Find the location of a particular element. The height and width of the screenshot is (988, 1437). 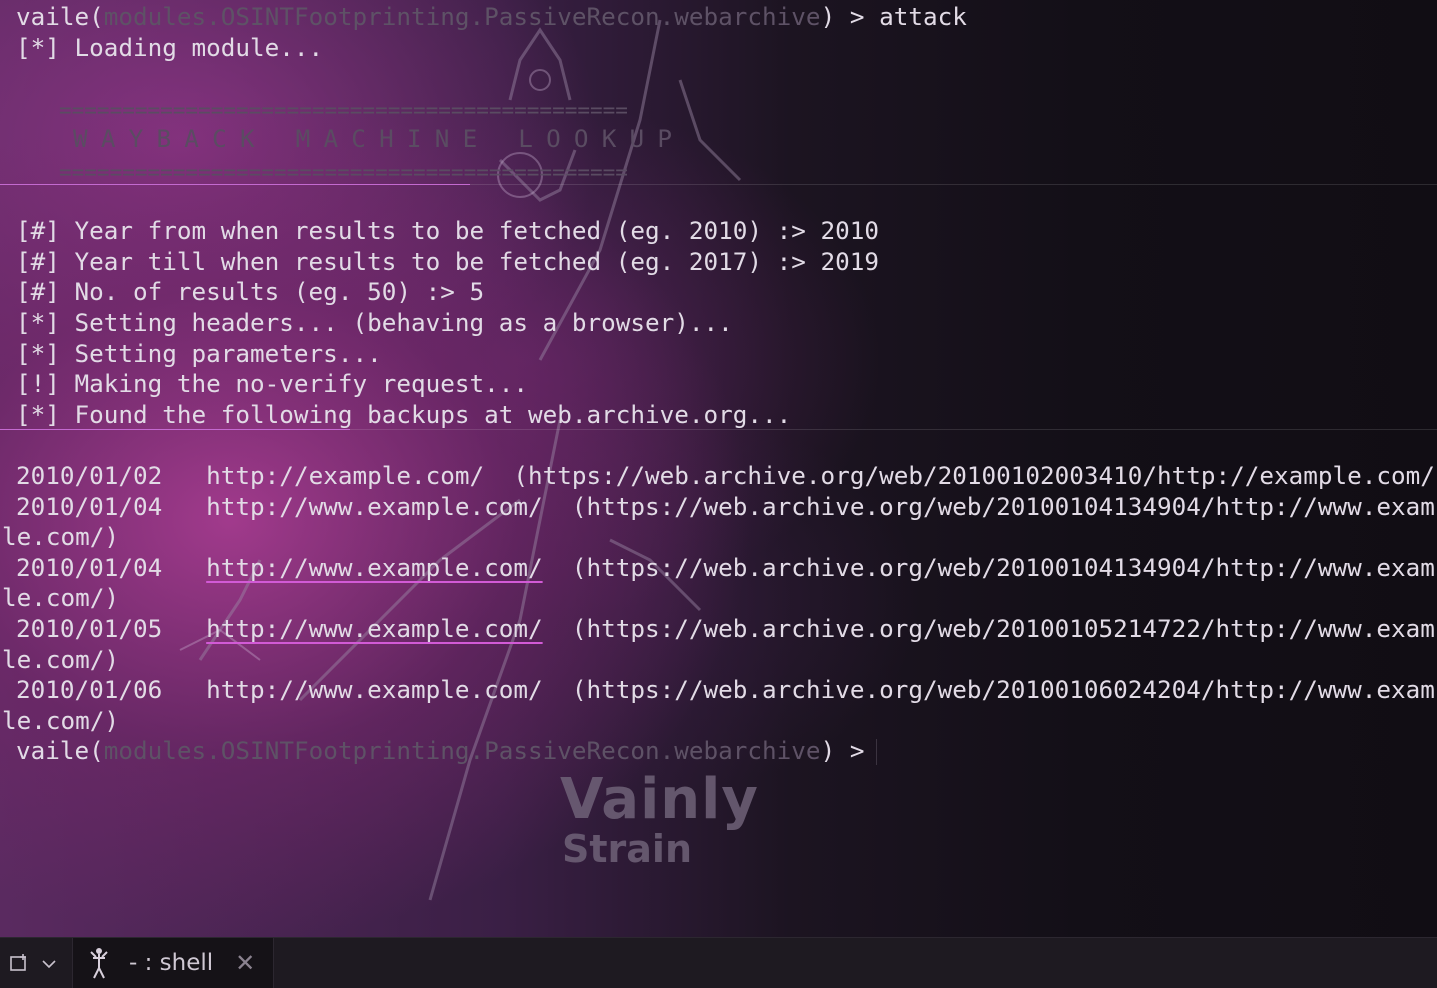

text-cursor is located at coordinates (877, 752).